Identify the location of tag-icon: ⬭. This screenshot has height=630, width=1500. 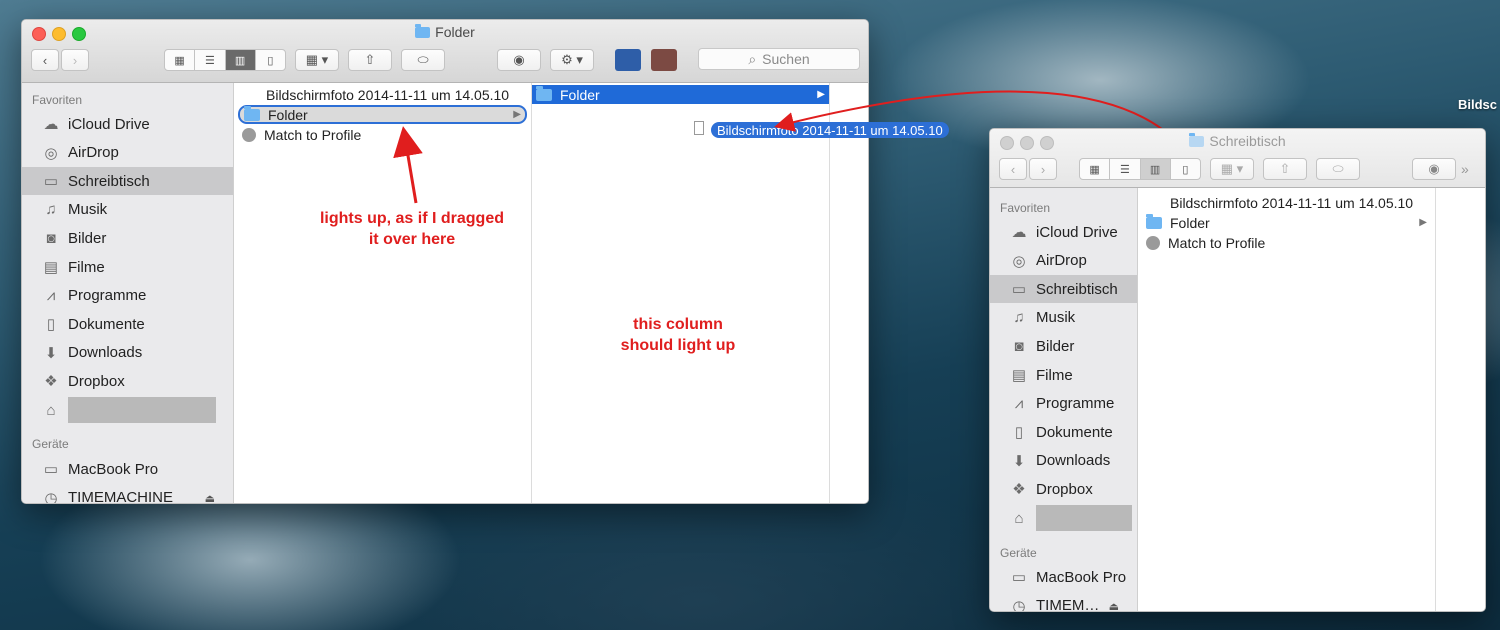
(423, 59).